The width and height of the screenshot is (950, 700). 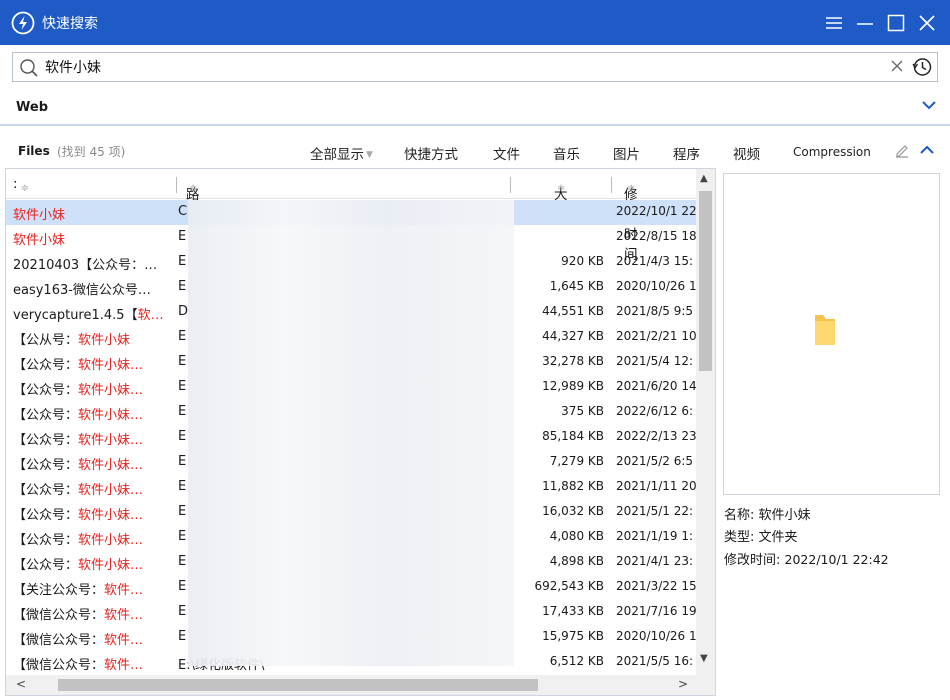 What do you see at coordinates (369, 155) in the screenshot?
I see `dropdown-caret-icon: ▼` at bounding box center [369, 155].